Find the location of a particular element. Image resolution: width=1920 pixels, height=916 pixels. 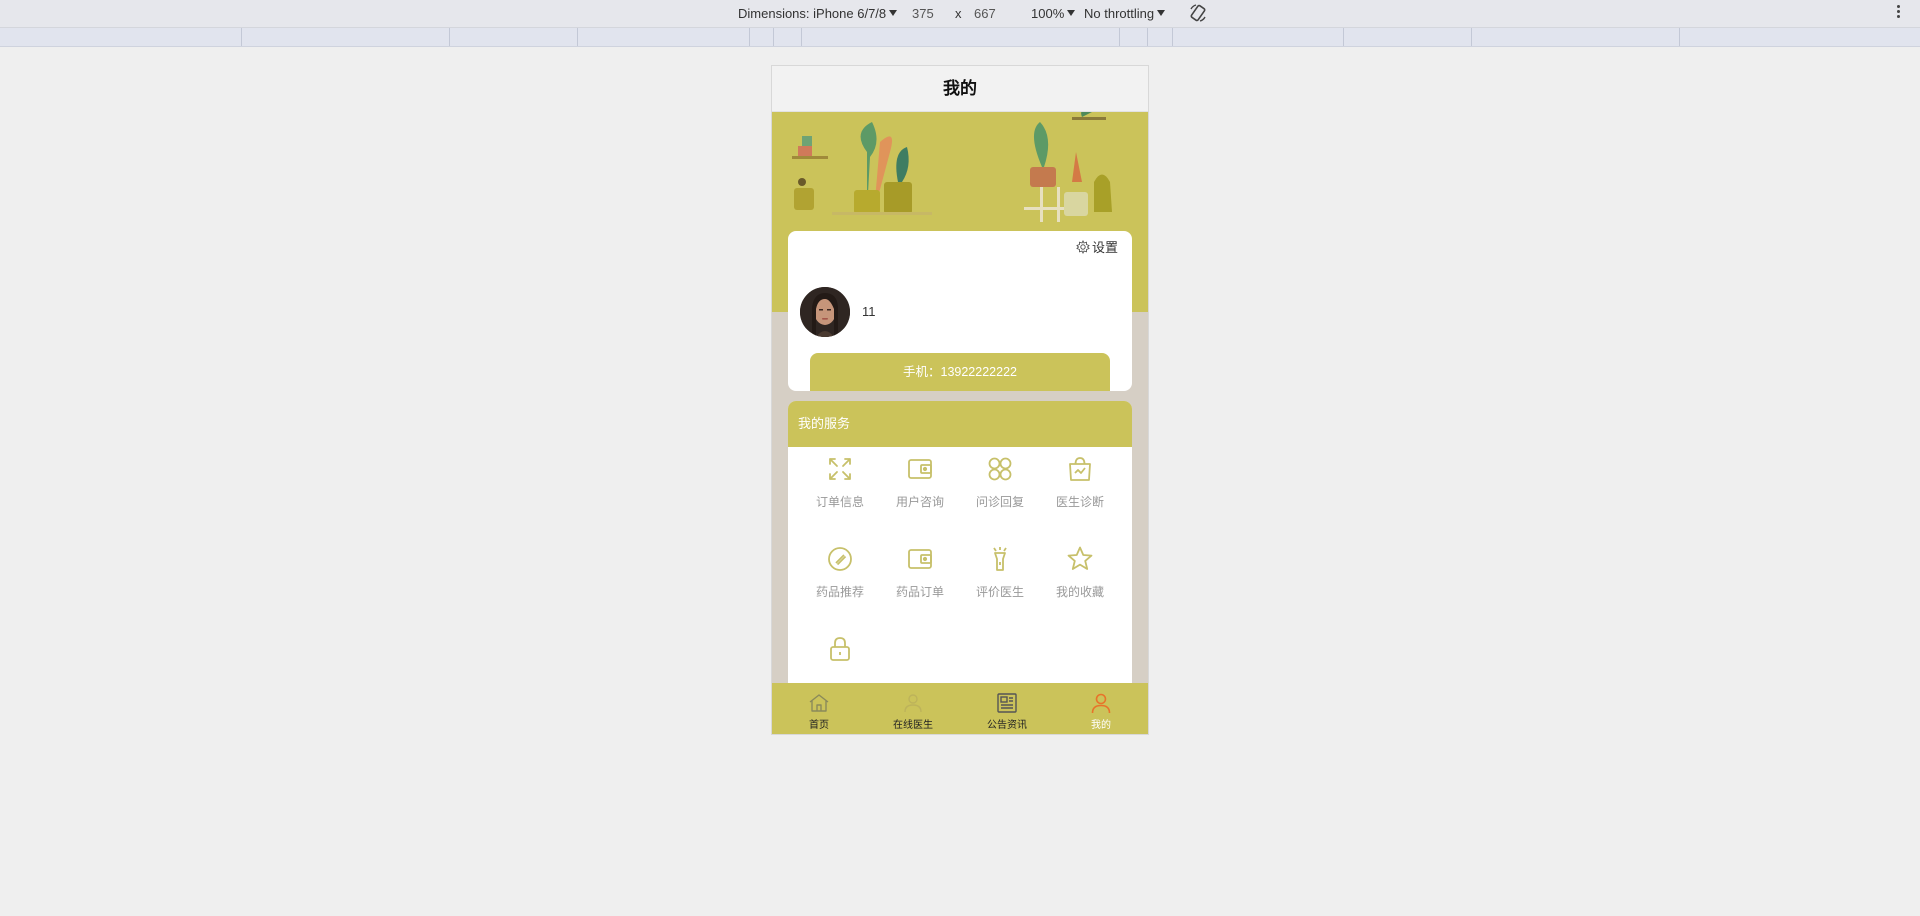

service-order-info: 订单信息 is located at coordinates (840, 482).